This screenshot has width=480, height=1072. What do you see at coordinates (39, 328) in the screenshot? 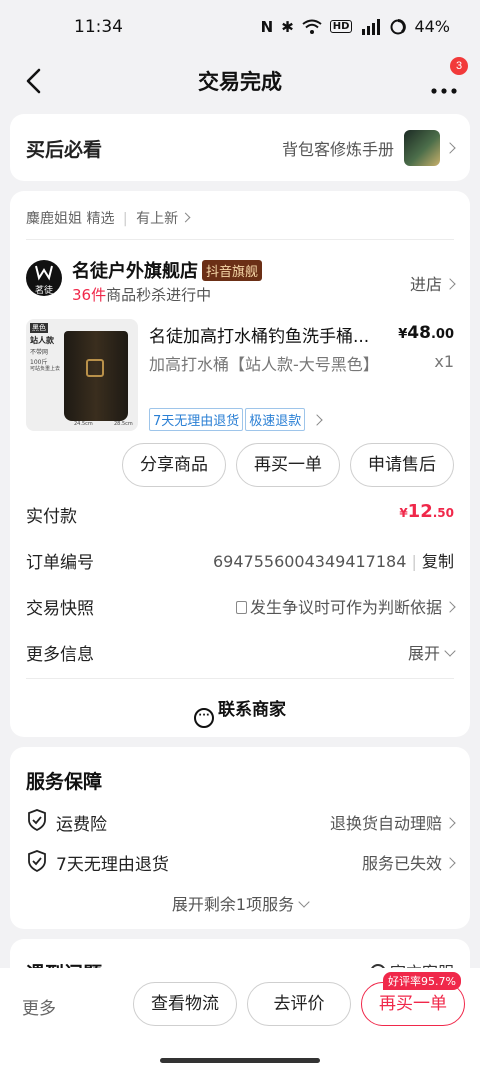
I see `thumb-label-color: 黑色` at bounding box center [39, 328].